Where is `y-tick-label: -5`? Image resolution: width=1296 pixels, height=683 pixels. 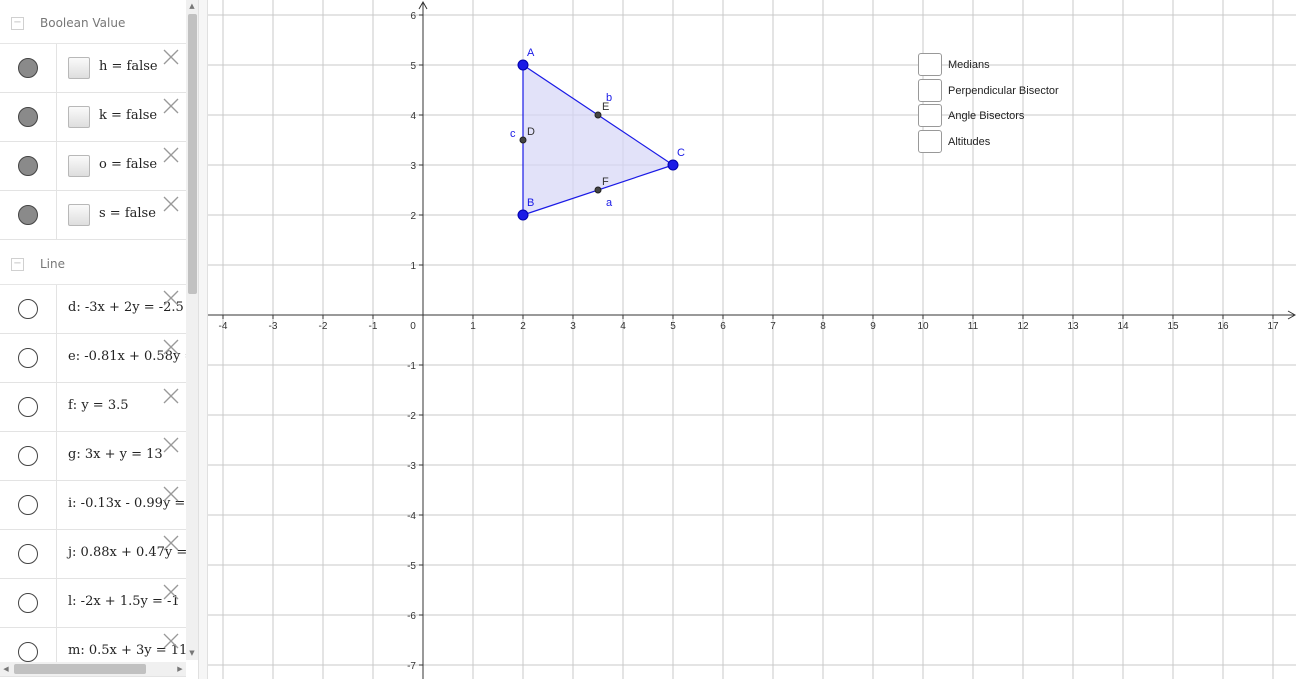
y-tick-label: -5 is located at coordinates (411, 566).